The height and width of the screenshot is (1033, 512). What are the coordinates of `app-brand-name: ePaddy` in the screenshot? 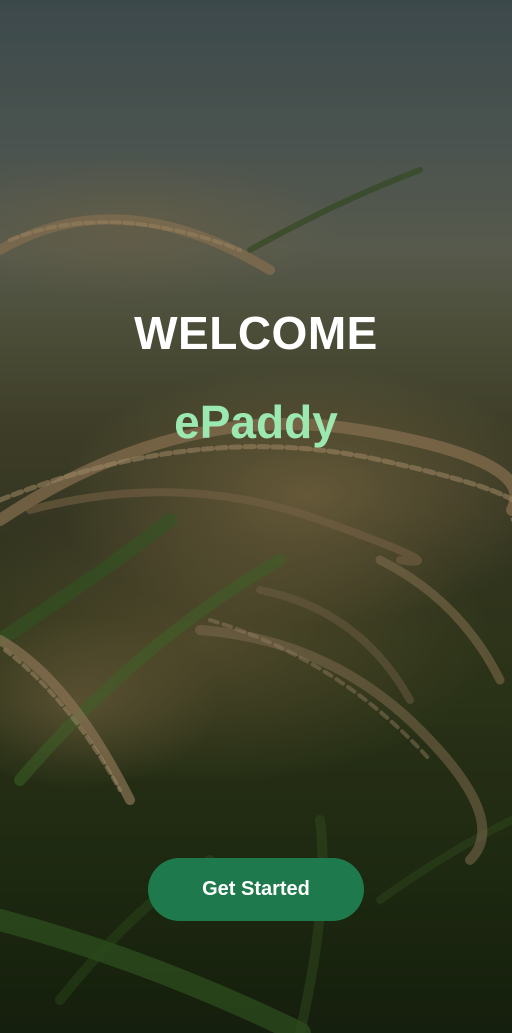 It's located at (256, 422).